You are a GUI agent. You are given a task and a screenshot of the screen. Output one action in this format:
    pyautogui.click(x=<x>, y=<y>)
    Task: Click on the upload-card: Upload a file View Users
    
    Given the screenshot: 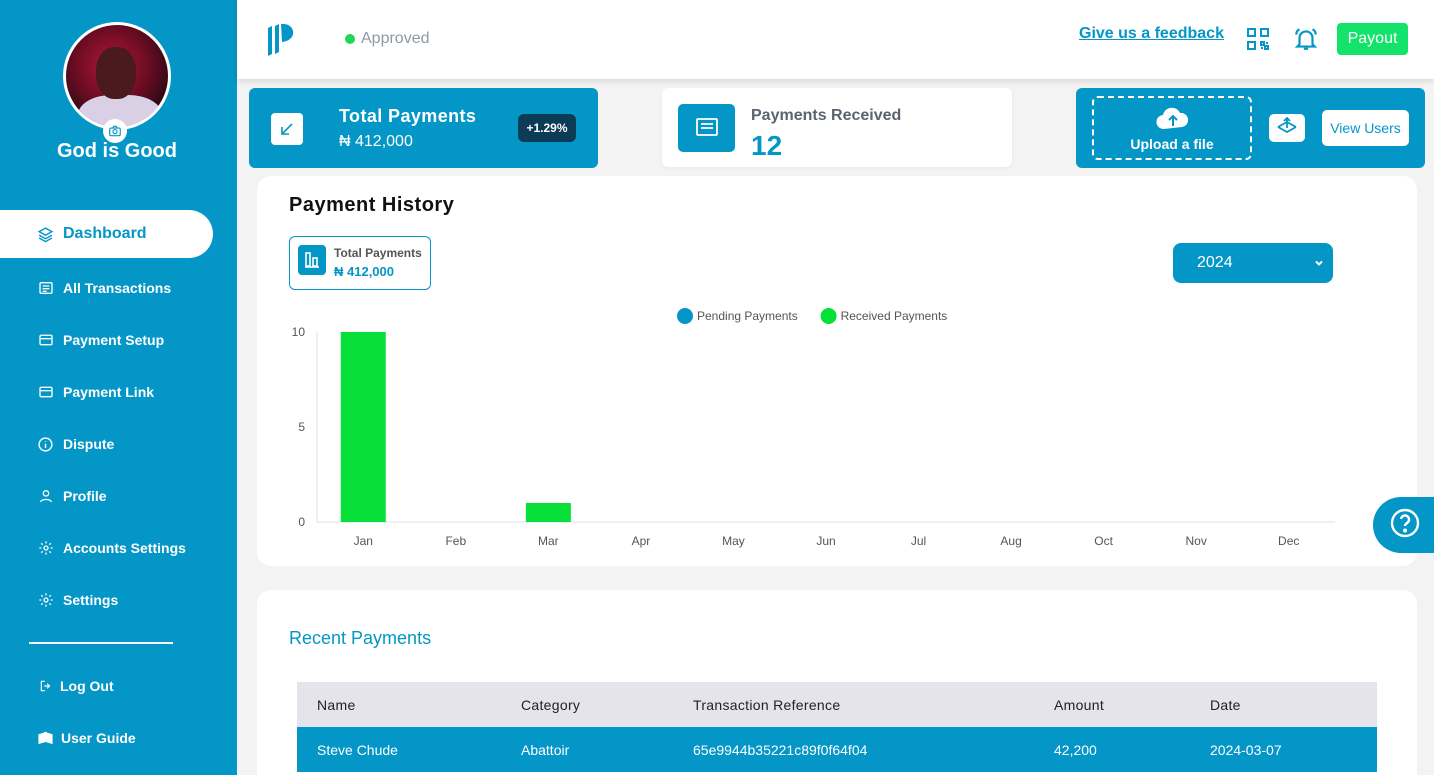 What is the action you would take?
    pyautogui.click(x=1250, y=128)
    